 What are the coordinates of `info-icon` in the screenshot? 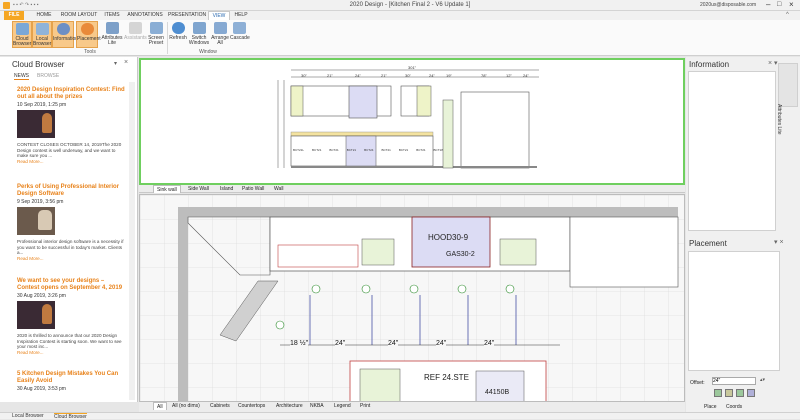 It's located at (63, 29).